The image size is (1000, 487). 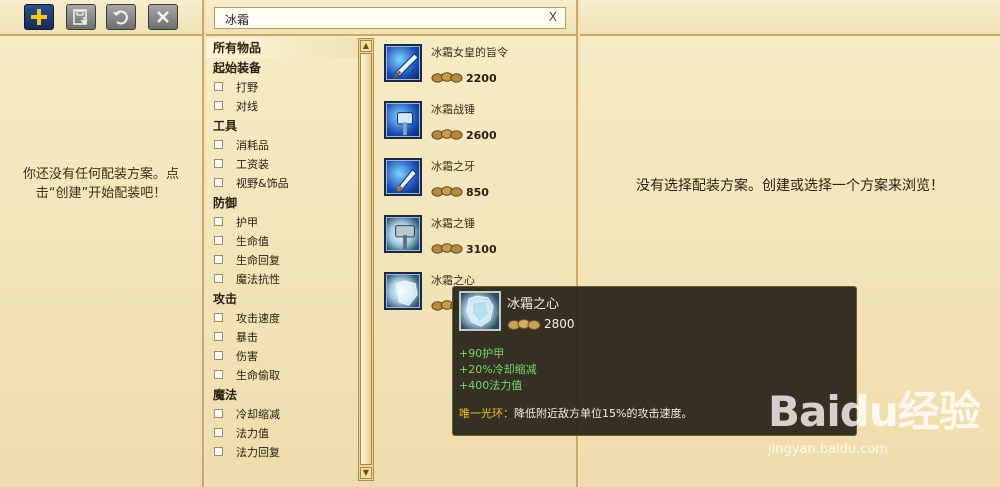 I want to click on filter-label: 生命回复, so click(x=258, y=260).